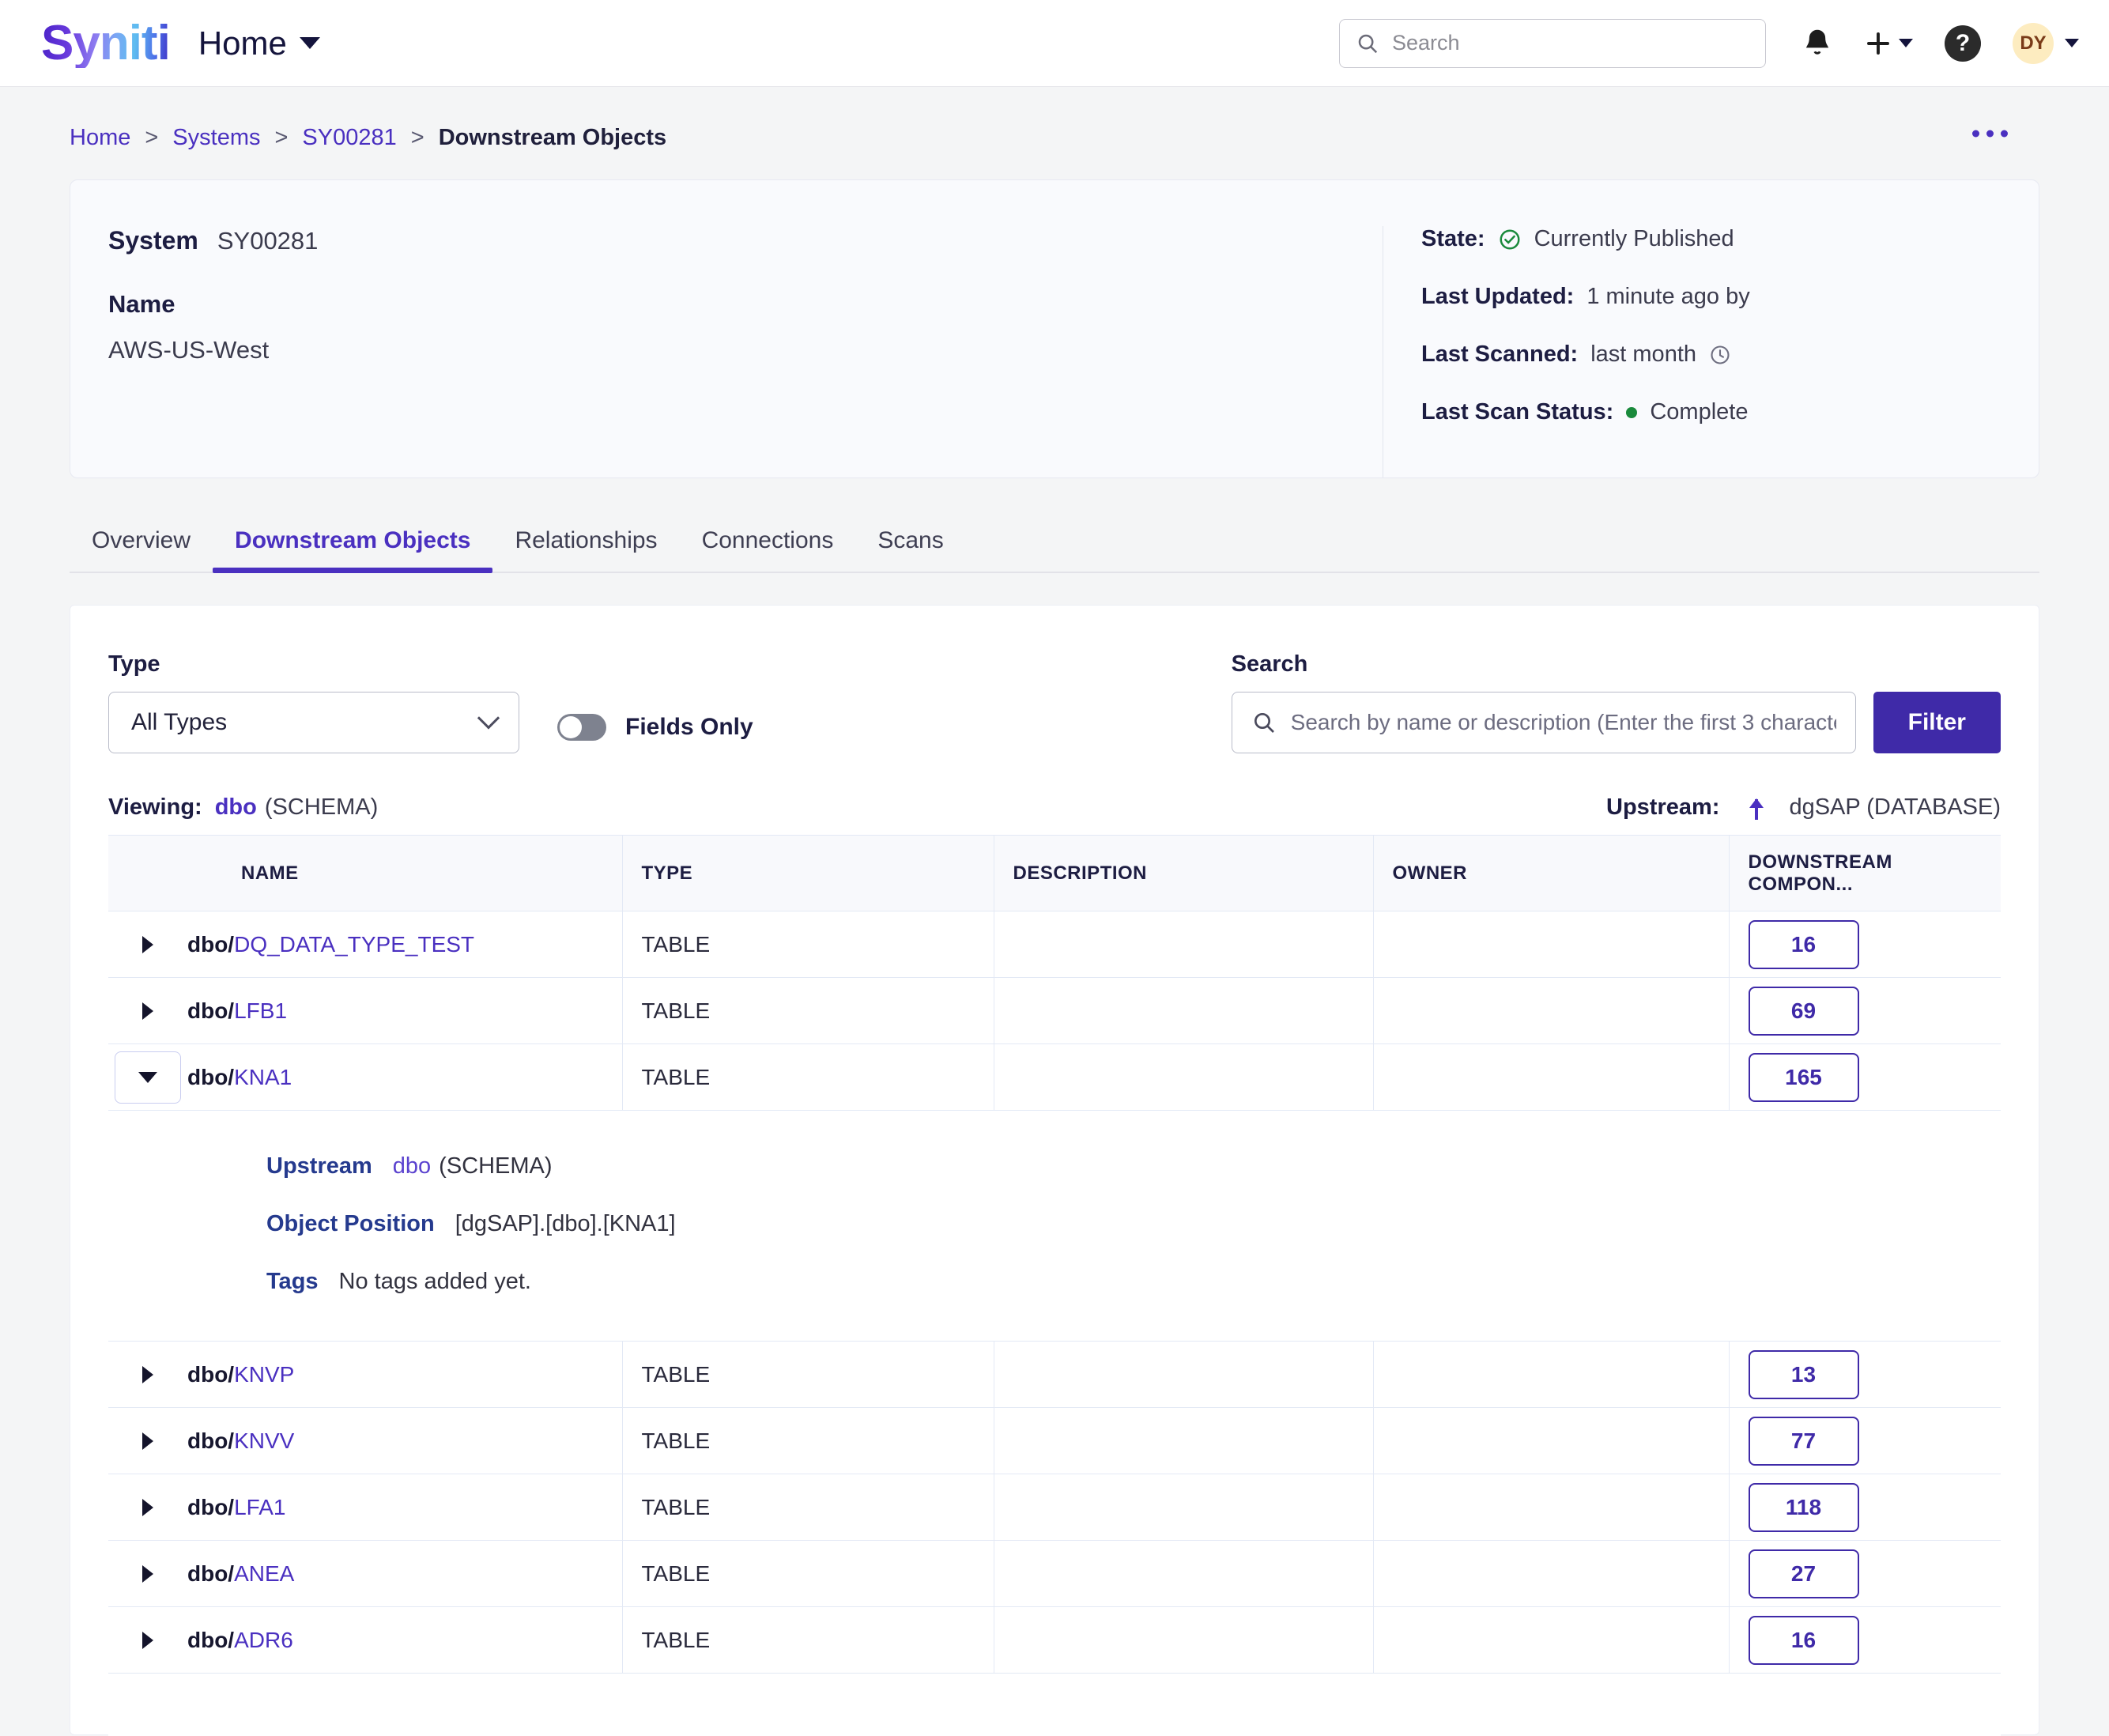  Describe the element at coordinates (365, 1010) in the screenshot. I see `cell-name: dbo/LFB1` at that location.